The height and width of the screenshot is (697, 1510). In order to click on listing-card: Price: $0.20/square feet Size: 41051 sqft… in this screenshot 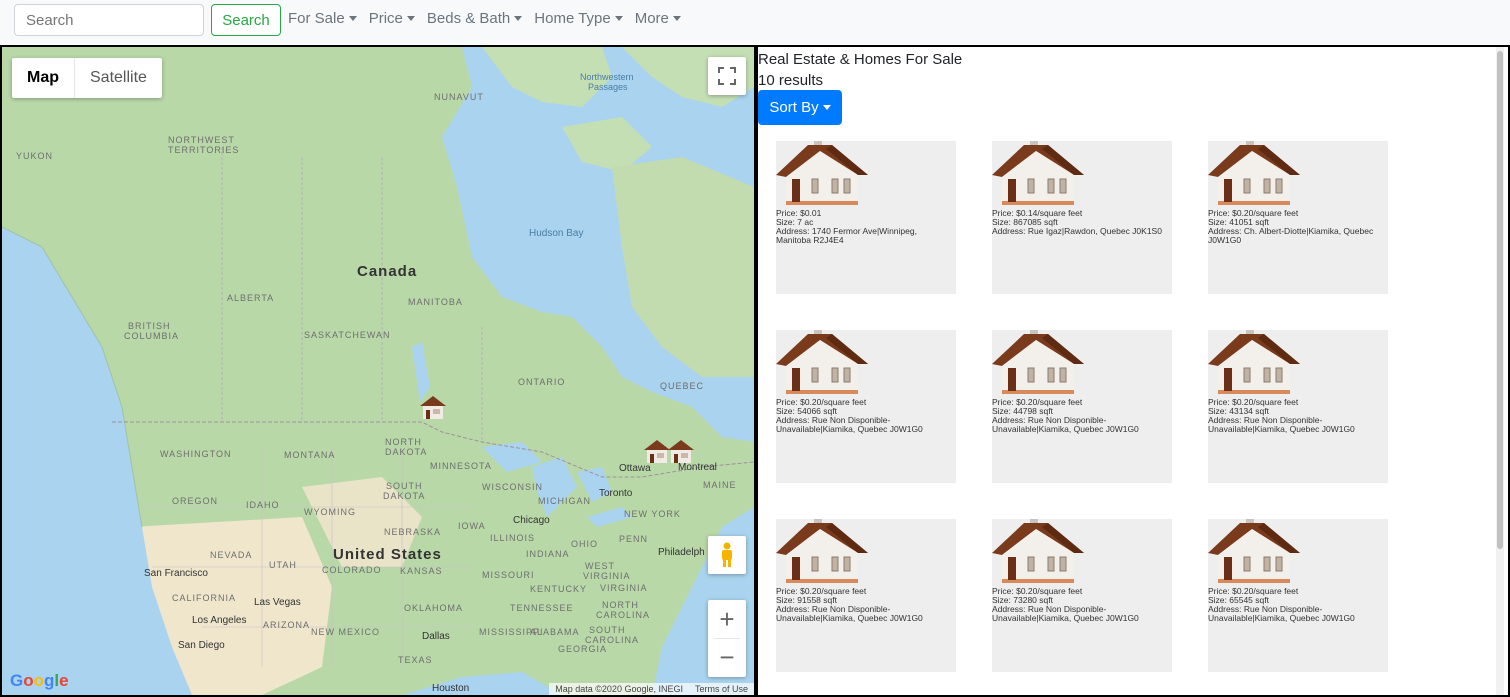, I will do `click(1298, 217)`.